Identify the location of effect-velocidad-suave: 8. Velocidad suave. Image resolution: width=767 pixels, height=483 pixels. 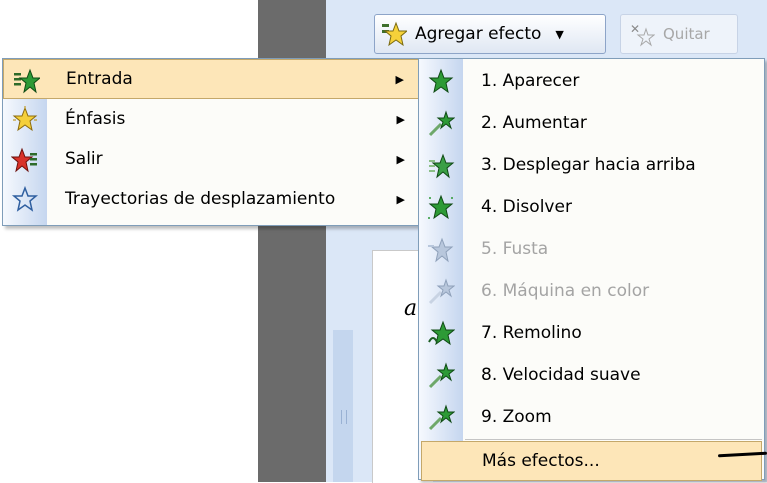
(591, 375).